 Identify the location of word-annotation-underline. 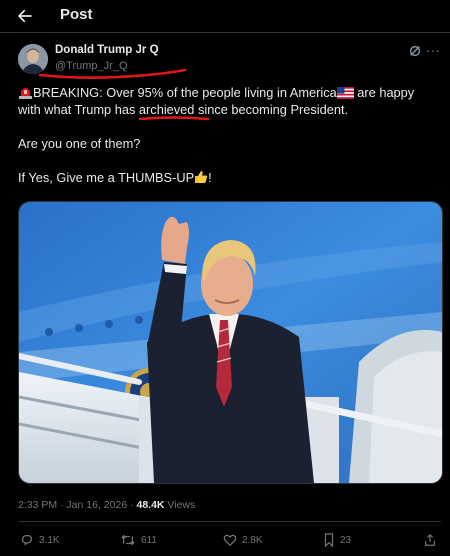
(174, 118).